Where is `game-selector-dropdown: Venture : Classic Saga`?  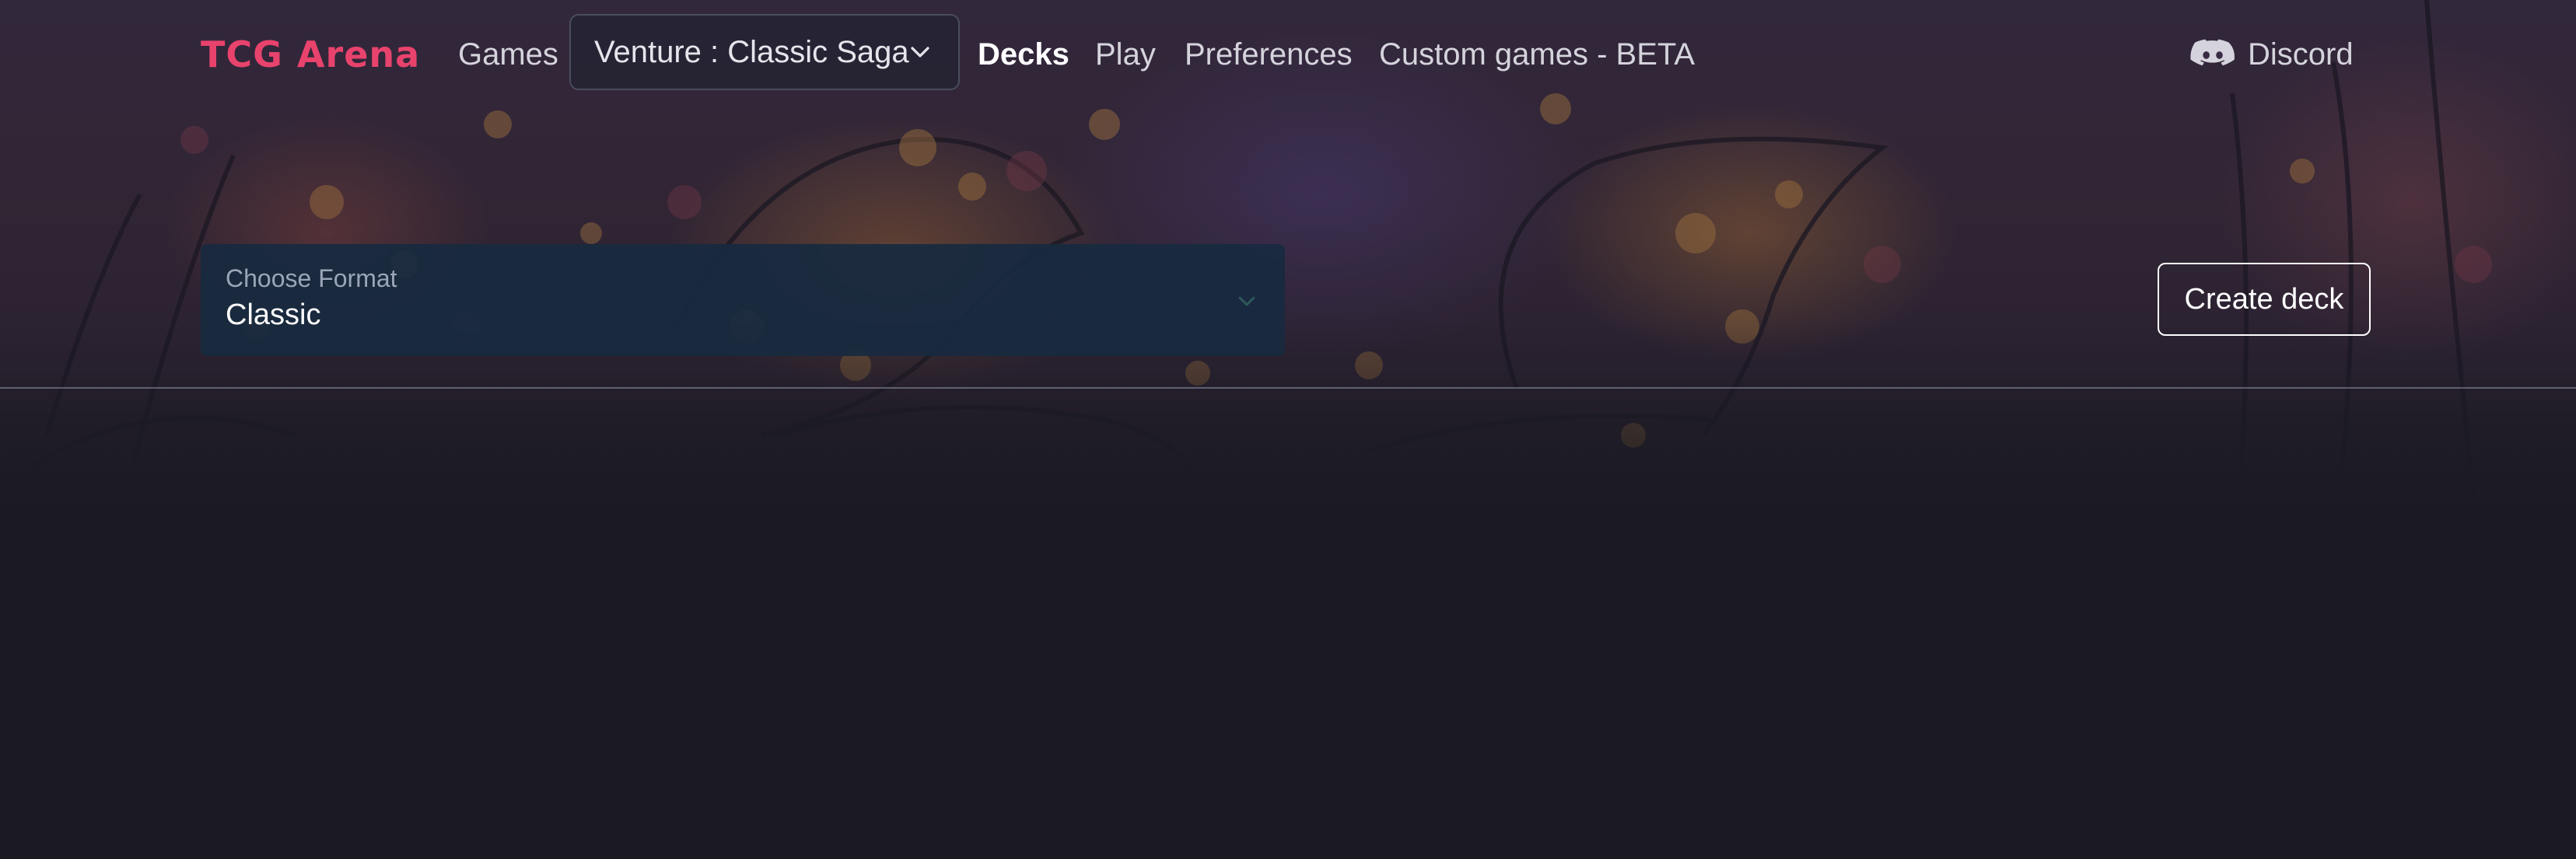 game-selector-dropdown: Venture : Classic Saga is located at coordinates (764, 52).